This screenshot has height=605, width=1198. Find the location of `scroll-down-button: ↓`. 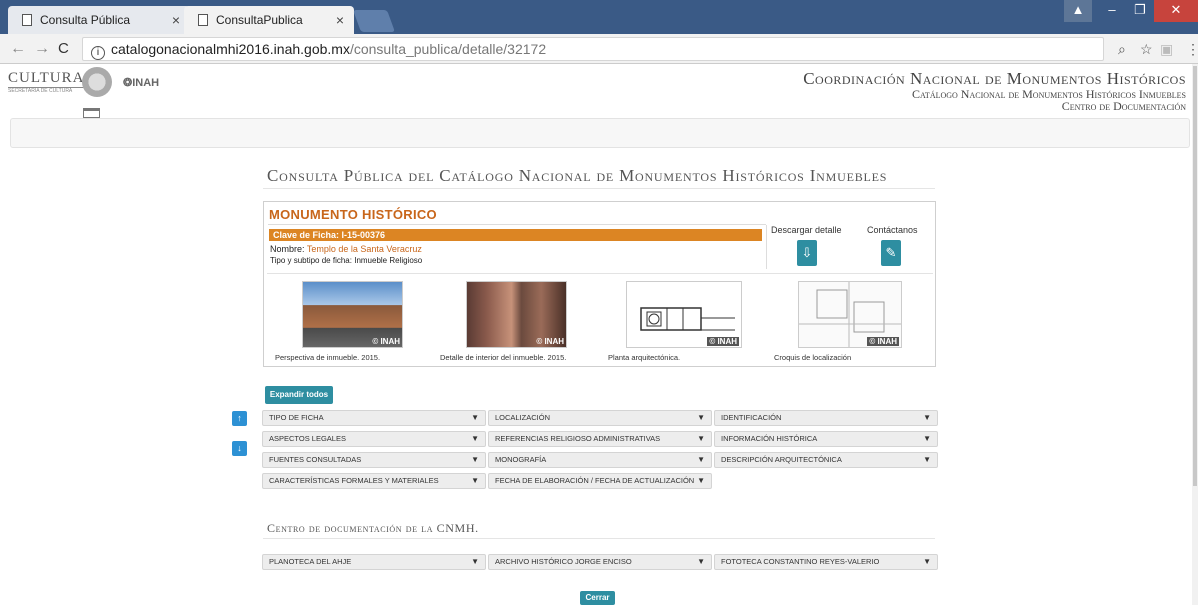

scroll-down-button: ↓ is located at coordinates (239, 448).